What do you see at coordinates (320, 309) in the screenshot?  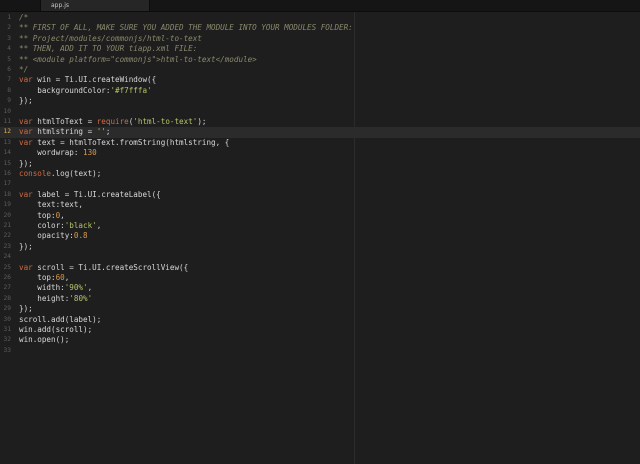 I see `code-line: 29});` at bounding box center [320, 309].